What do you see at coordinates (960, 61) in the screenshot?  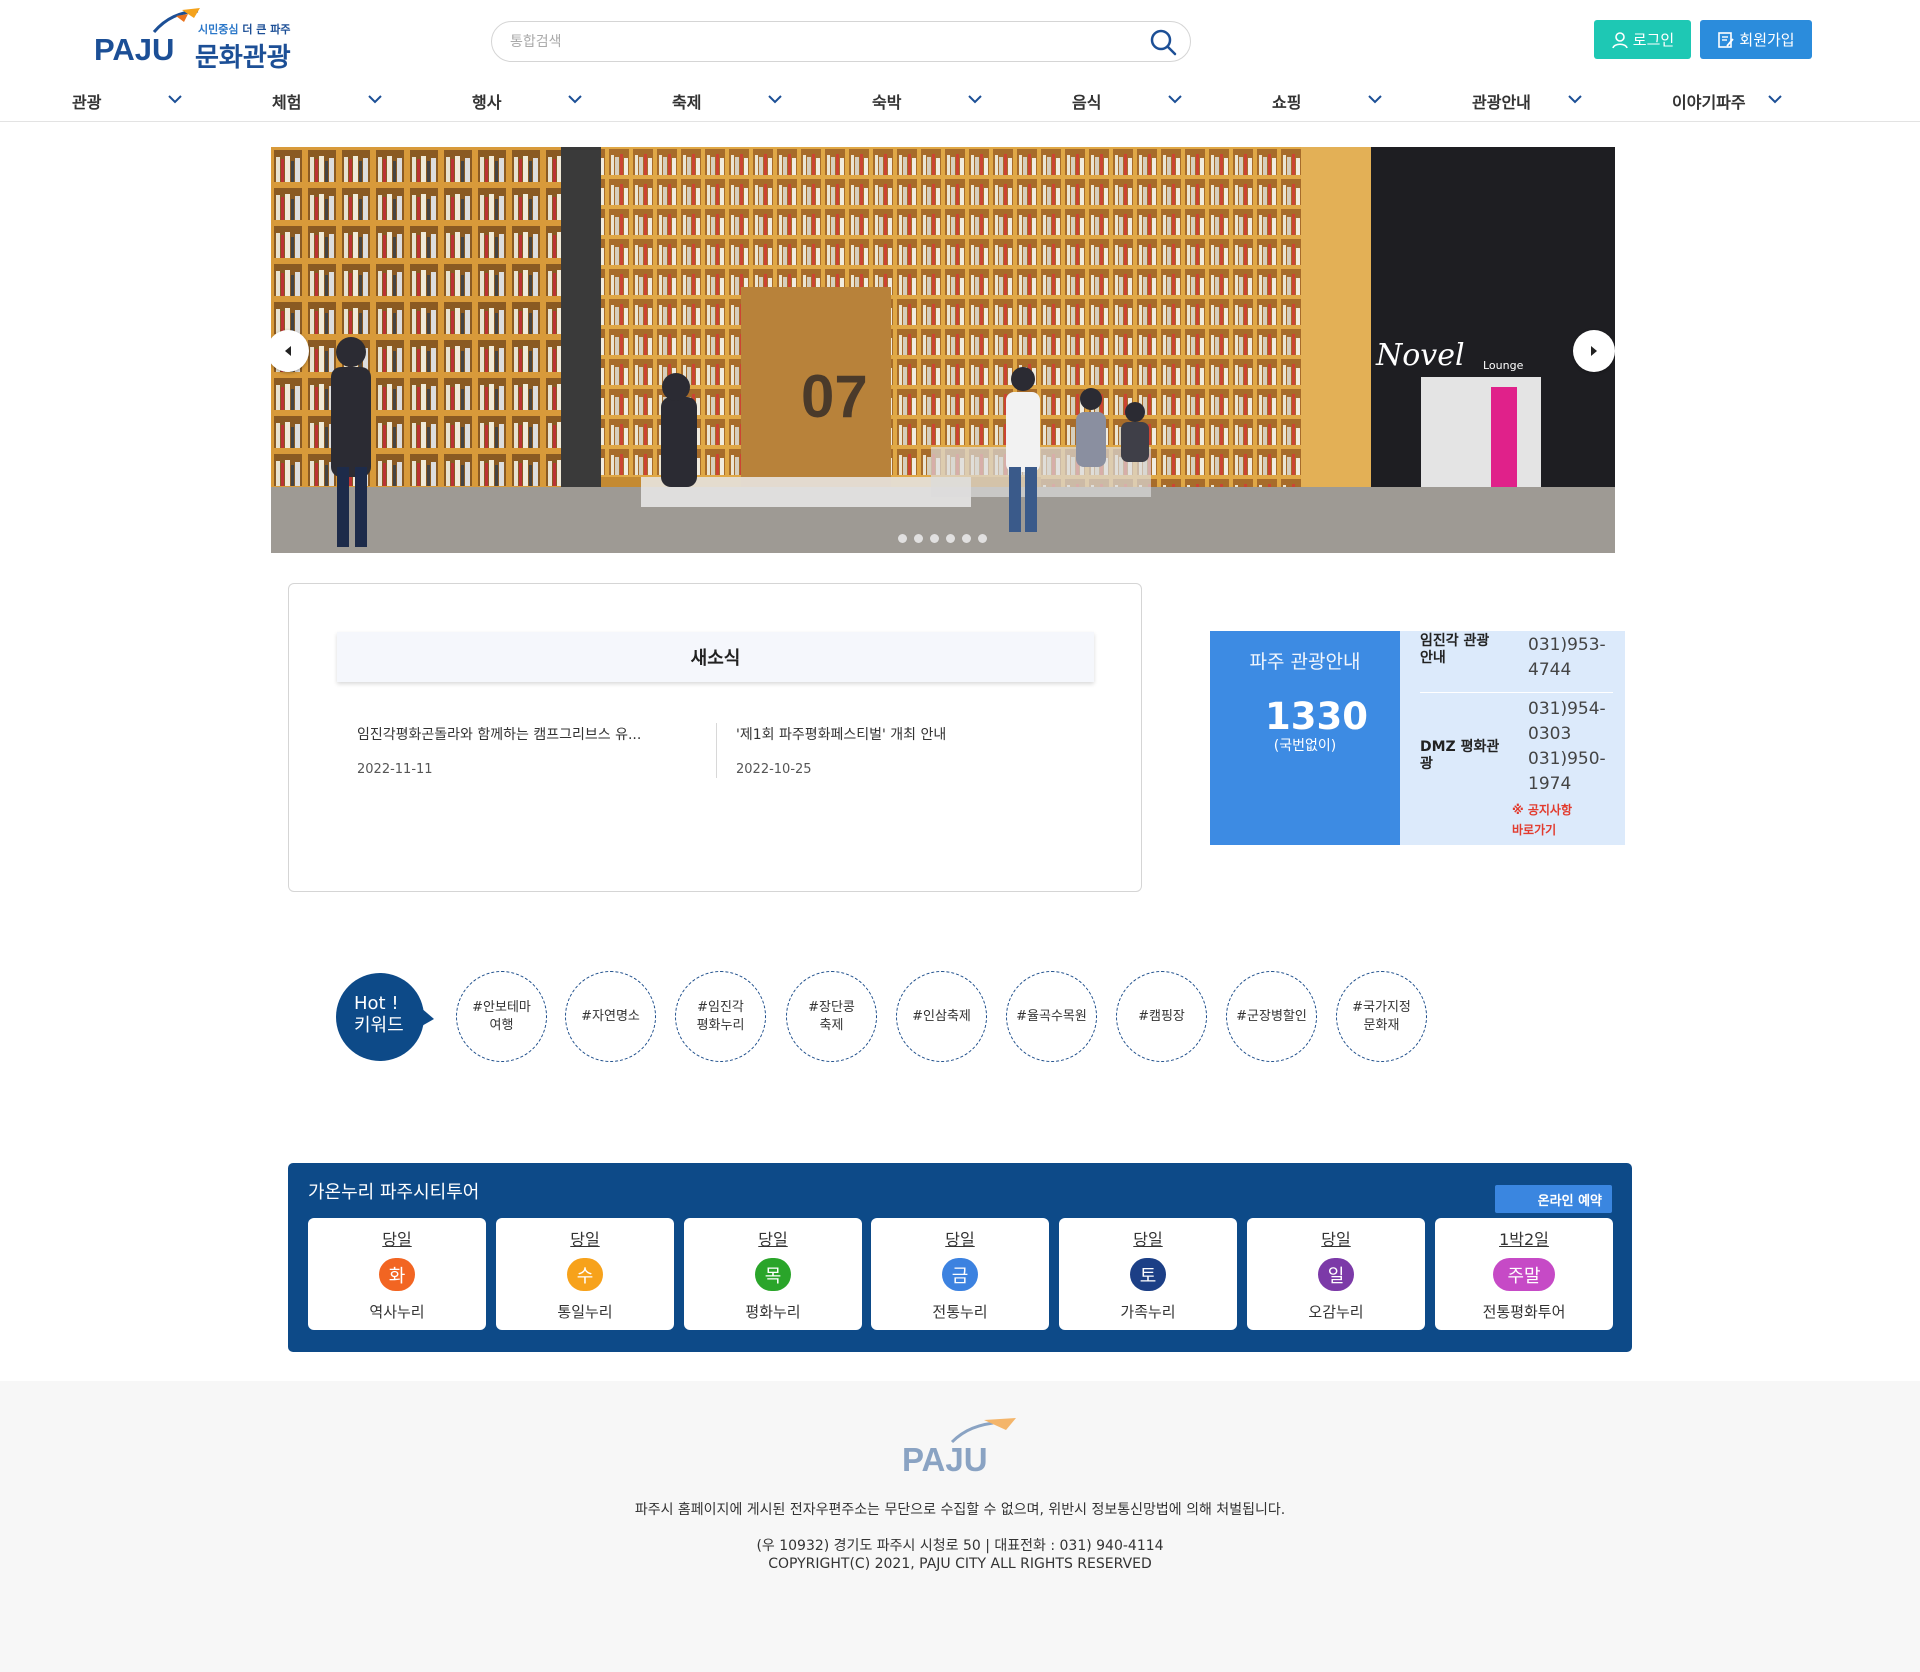 I see `site-header: PAJU 시민중심 더 큰 파주 문화관광 로그인 회원가입 관광` at bounding box center [960, 61].